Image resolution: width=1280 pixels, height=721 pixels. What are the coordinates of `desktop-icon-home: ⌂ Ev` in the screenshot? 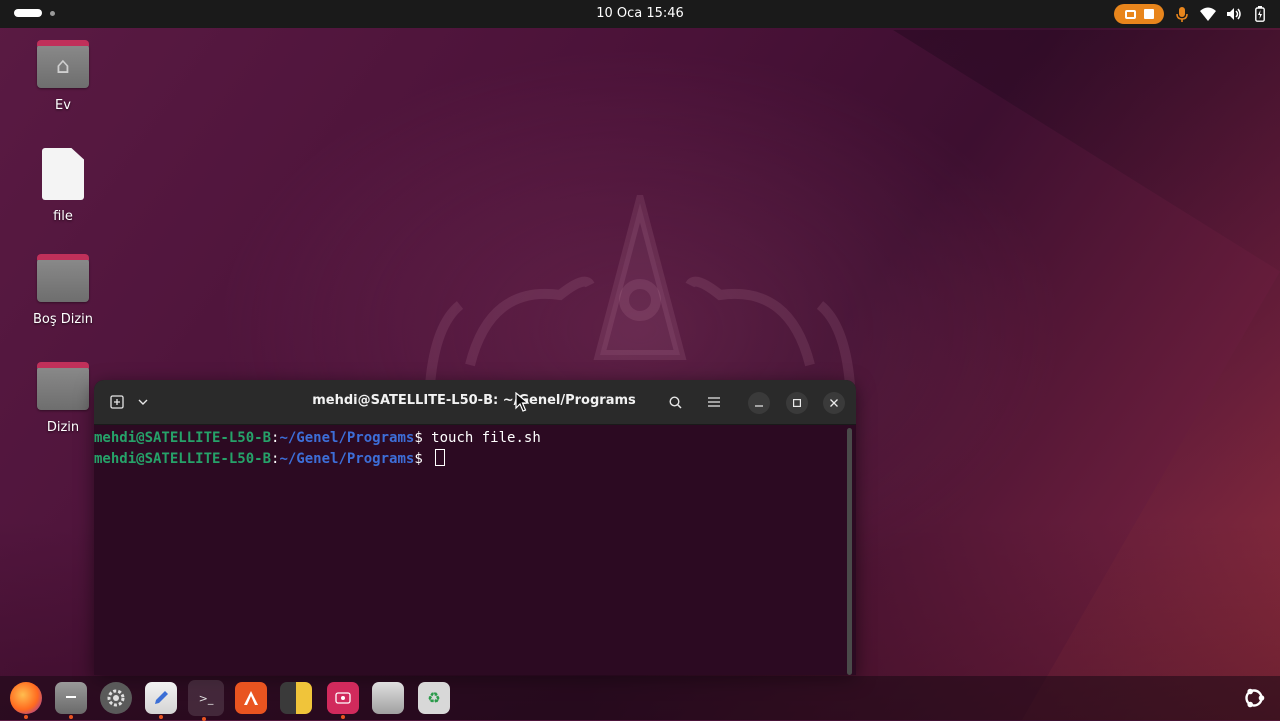 It's located at (63, 76).